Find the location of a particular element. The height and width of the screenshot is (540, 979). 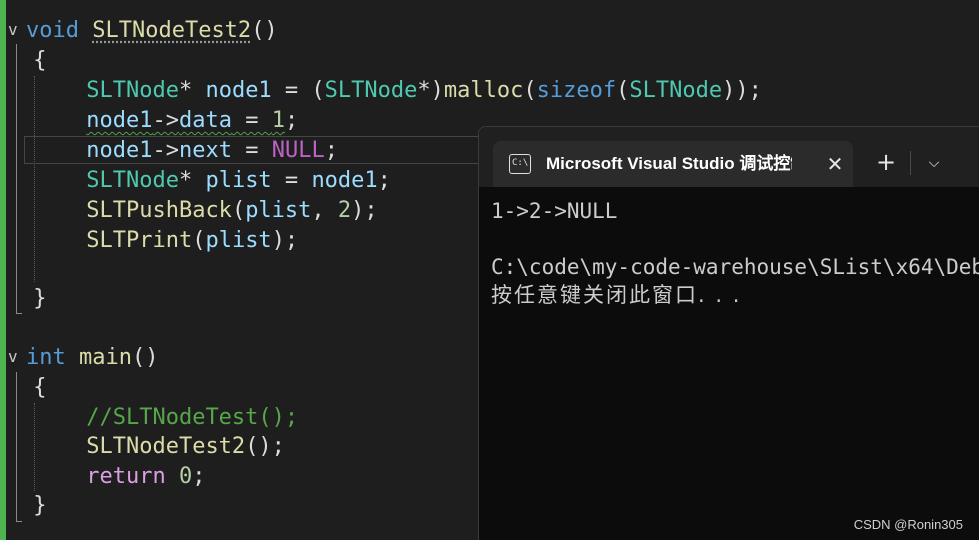

code-token: int is located at coordinates (46, 357).